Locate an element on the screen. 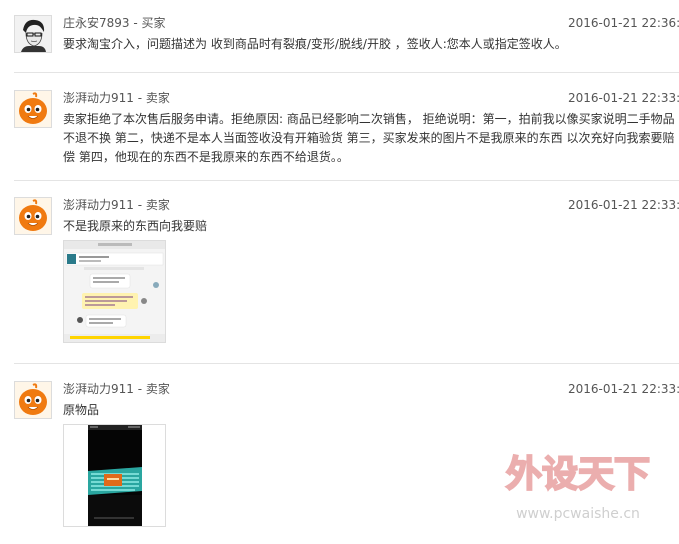 The width and height of the screenshot is (679, 544). message-timestamp: 2016-01-21 22:36:0 is located at coordinates (623, 23).